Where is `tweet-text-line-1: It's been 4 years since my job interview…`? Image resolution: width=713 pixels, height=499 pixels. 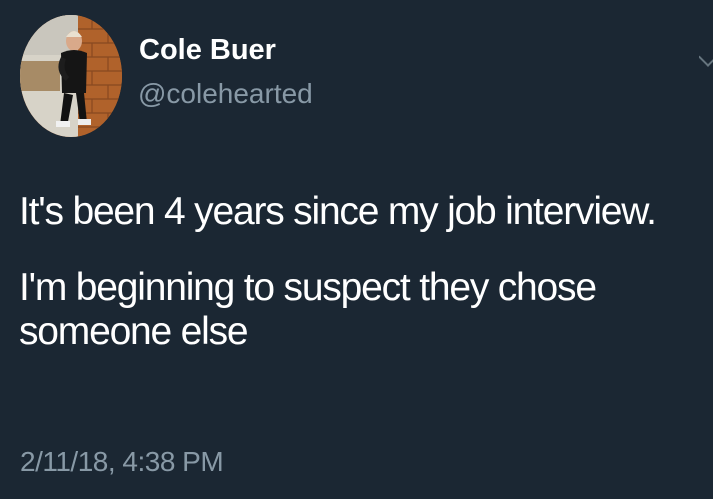 tweet-text-line-1: It's been 4 years since my job interview… is located at coordinates (338, 211).